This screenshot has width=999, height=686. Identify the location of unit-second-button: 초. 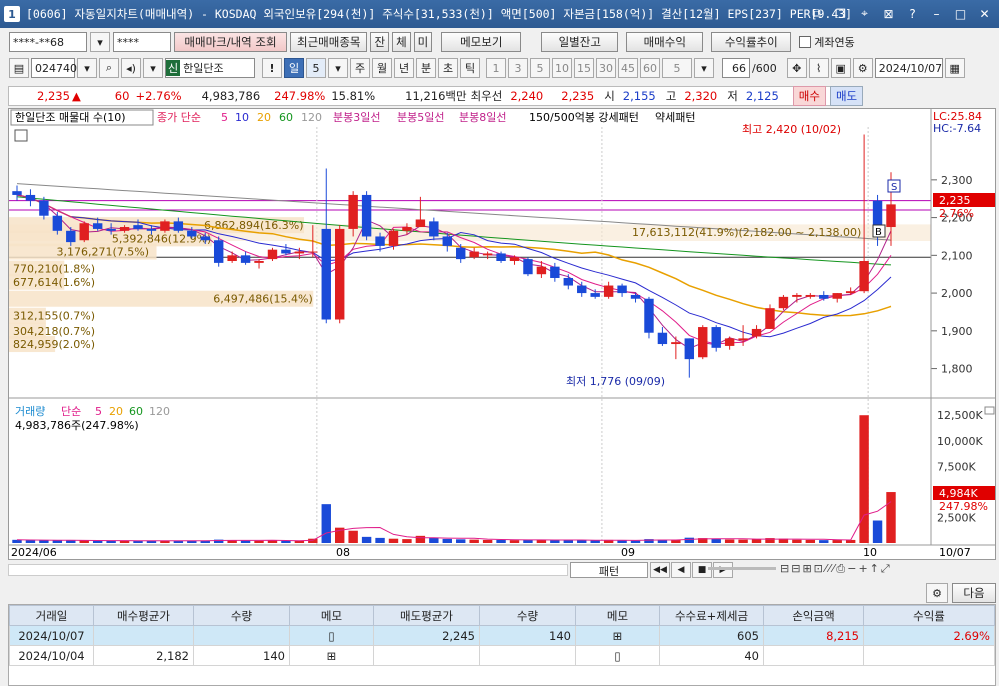
(448, 68).